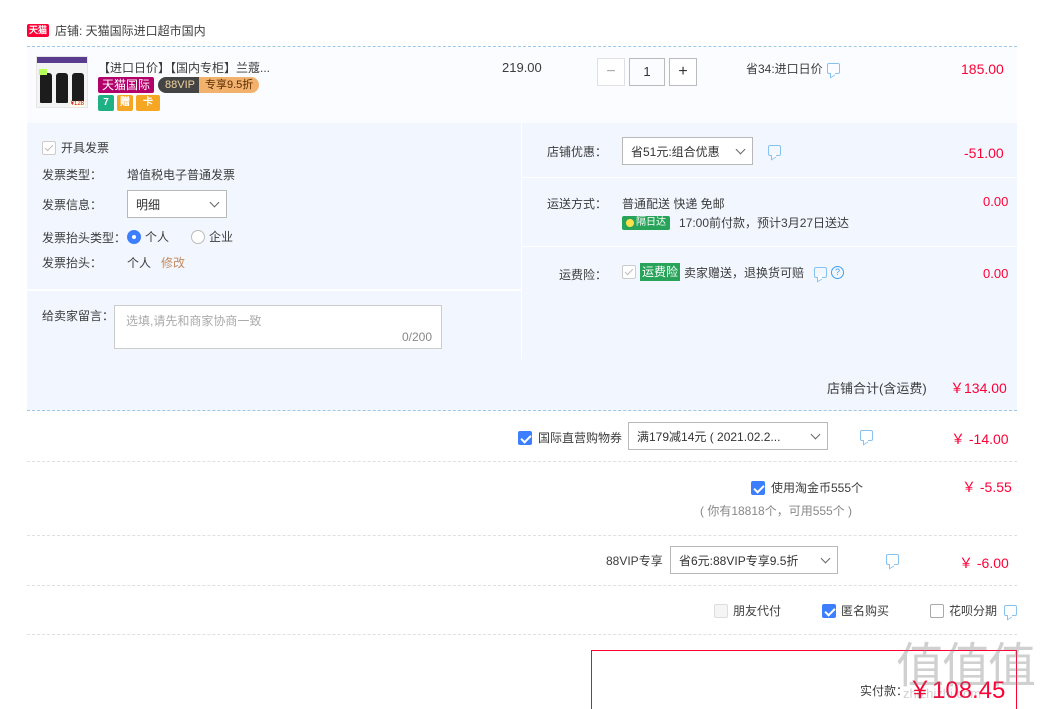 Image resolution: width=1041 pixels, height=709 pixels. I want to click on gift-icon: 赠, so click(125, 103).